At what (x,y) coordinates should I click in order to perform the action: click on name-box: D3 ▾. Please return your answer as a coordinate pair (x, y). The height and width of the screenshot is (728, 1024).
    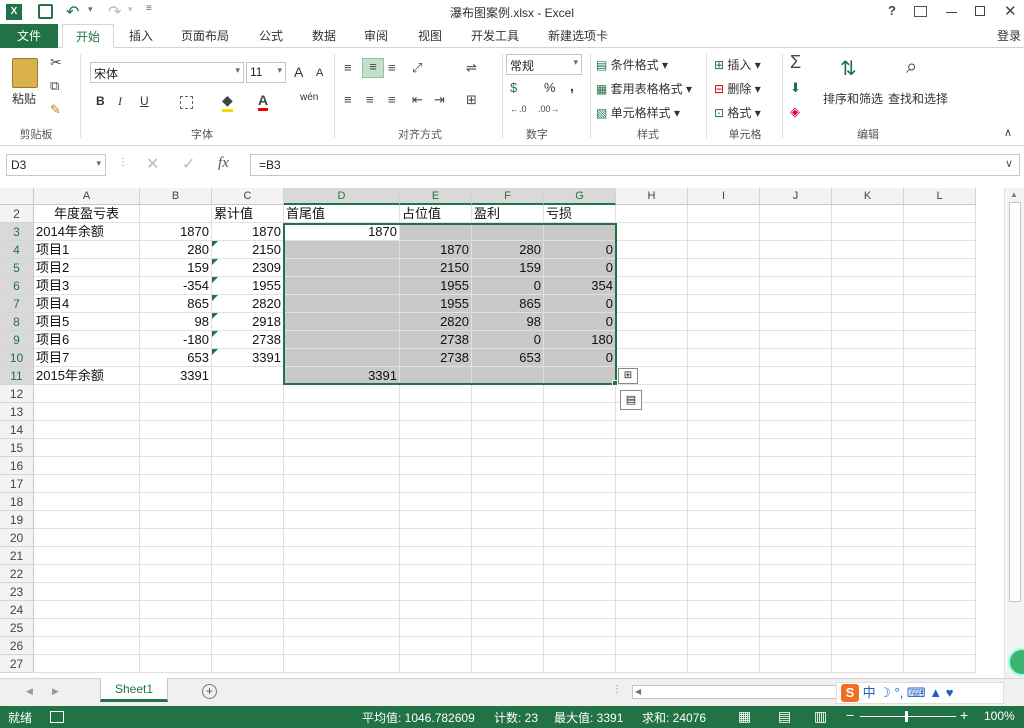
    Looking at the image, I should click on (56, 165).